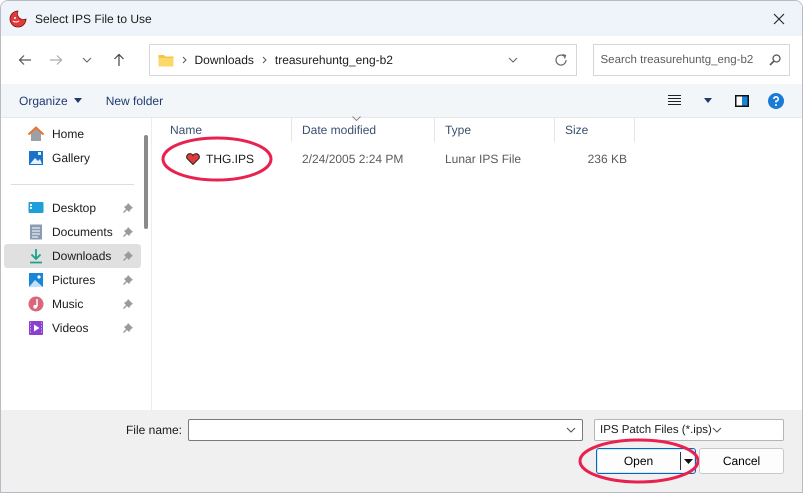 The width and height of the screenshot is (803, 493). I want to click on back-arrow-icon, so click(25, 60).